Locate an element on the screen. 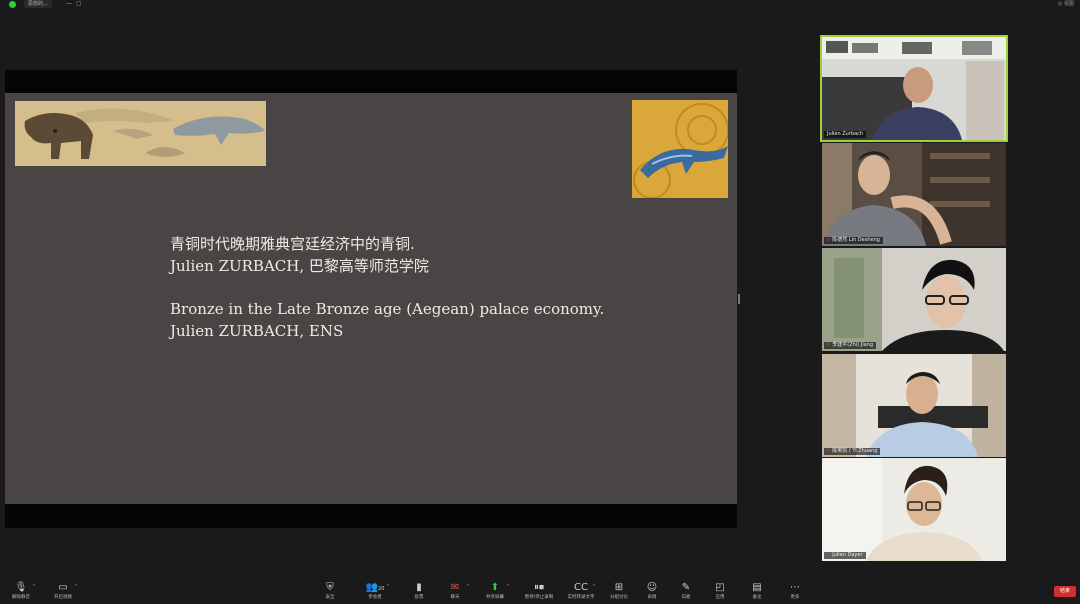 This screenshot has height=604, width=1080. participant-video-tile: ⦸ 陈德然 Lin Desheng is located at coordinates (914, 194).